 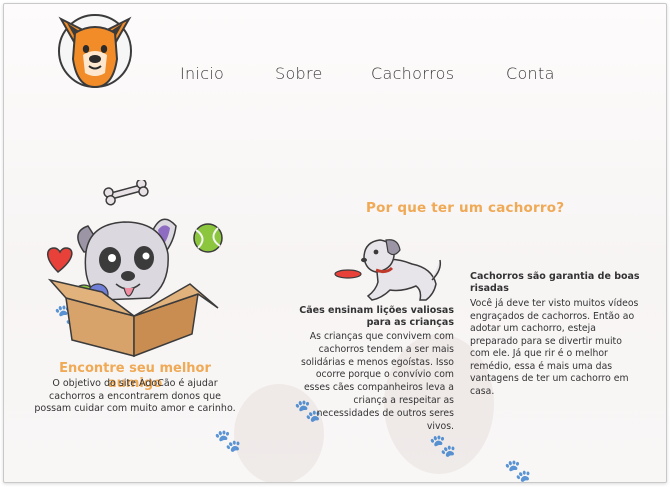 I want to click on tennis-ball-icon, so click(x=208, y=238).